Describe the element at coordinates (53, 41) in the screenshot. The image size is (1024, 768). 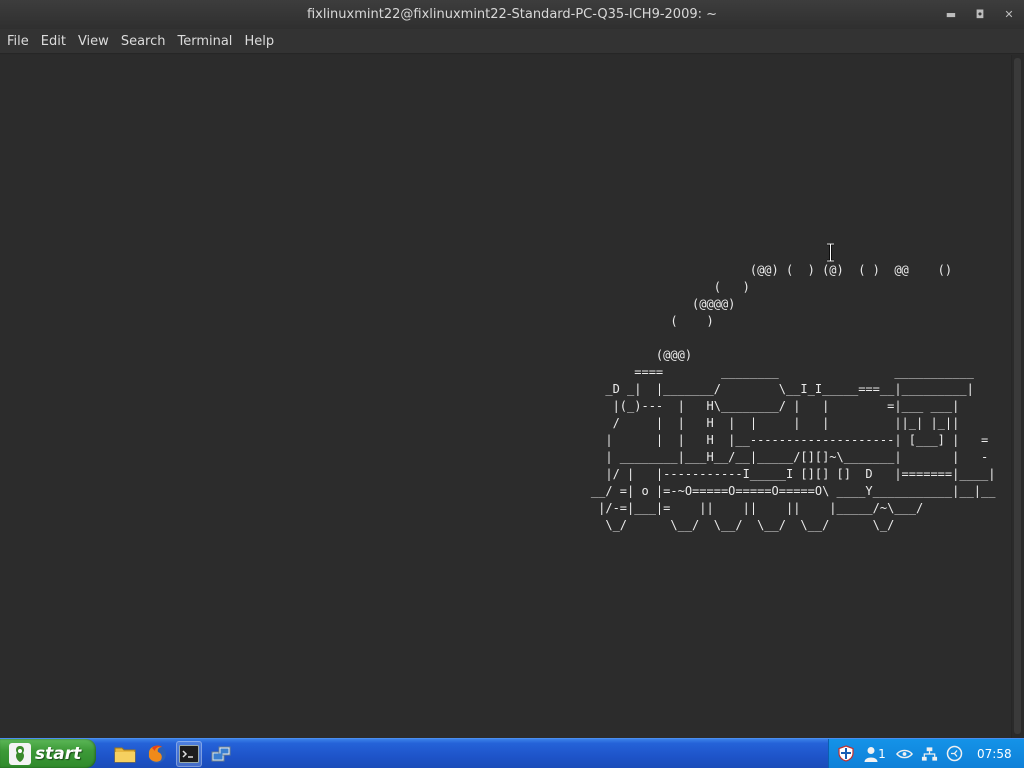
I see `menu-edit: Edit` at that location.